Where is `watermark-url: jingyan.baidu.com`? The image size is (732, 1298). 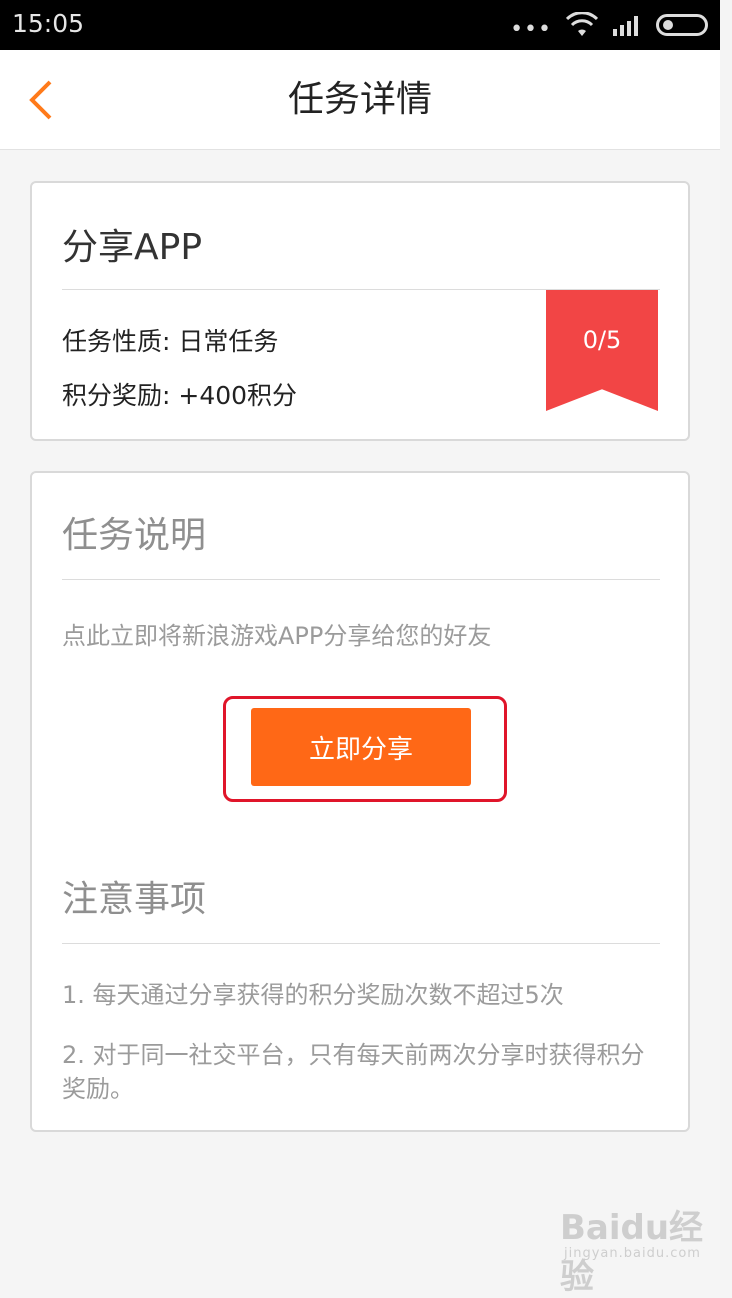 watermark-url: jingyan.baidu.com is located at coordinates (632, 1253).